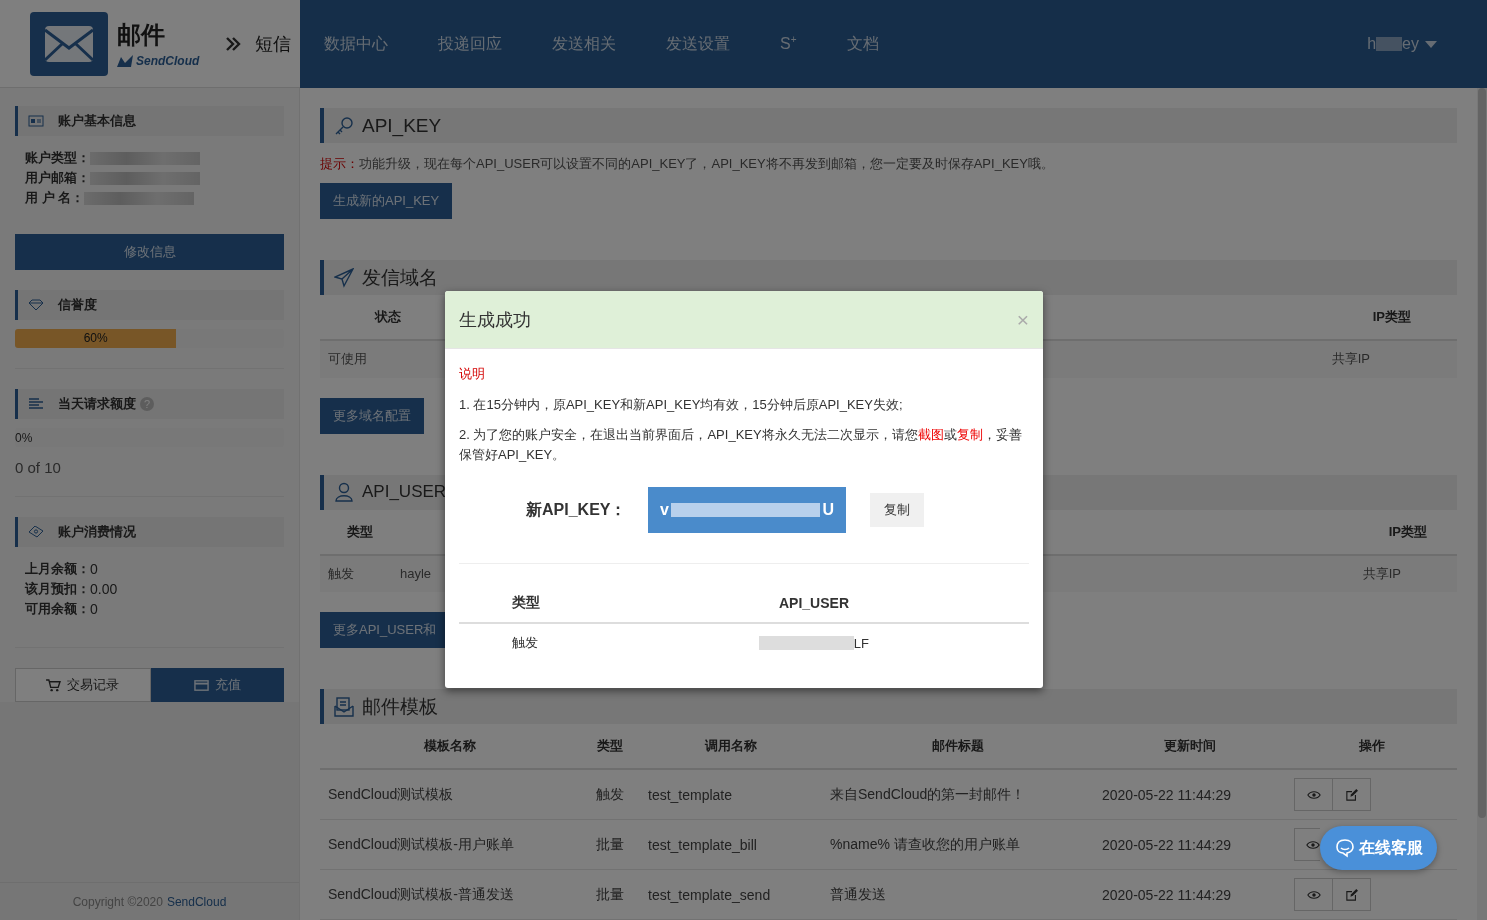 The width and height of the screenshot is (1487, 920). What do you see at coordinates (57, 158) in the screenshot?
I see `field-label: 账户类型：` at bounding box center [57, 158].